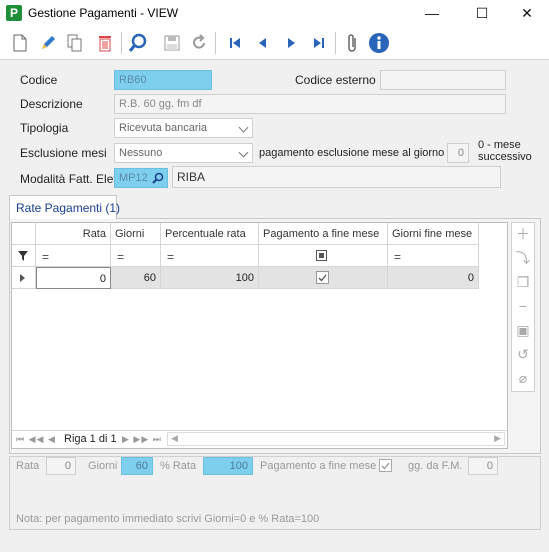  What do you see at coordinates (133, 178) in the screenshot?
I see `modalita-code: MP12` at bounding box center [133, 178].